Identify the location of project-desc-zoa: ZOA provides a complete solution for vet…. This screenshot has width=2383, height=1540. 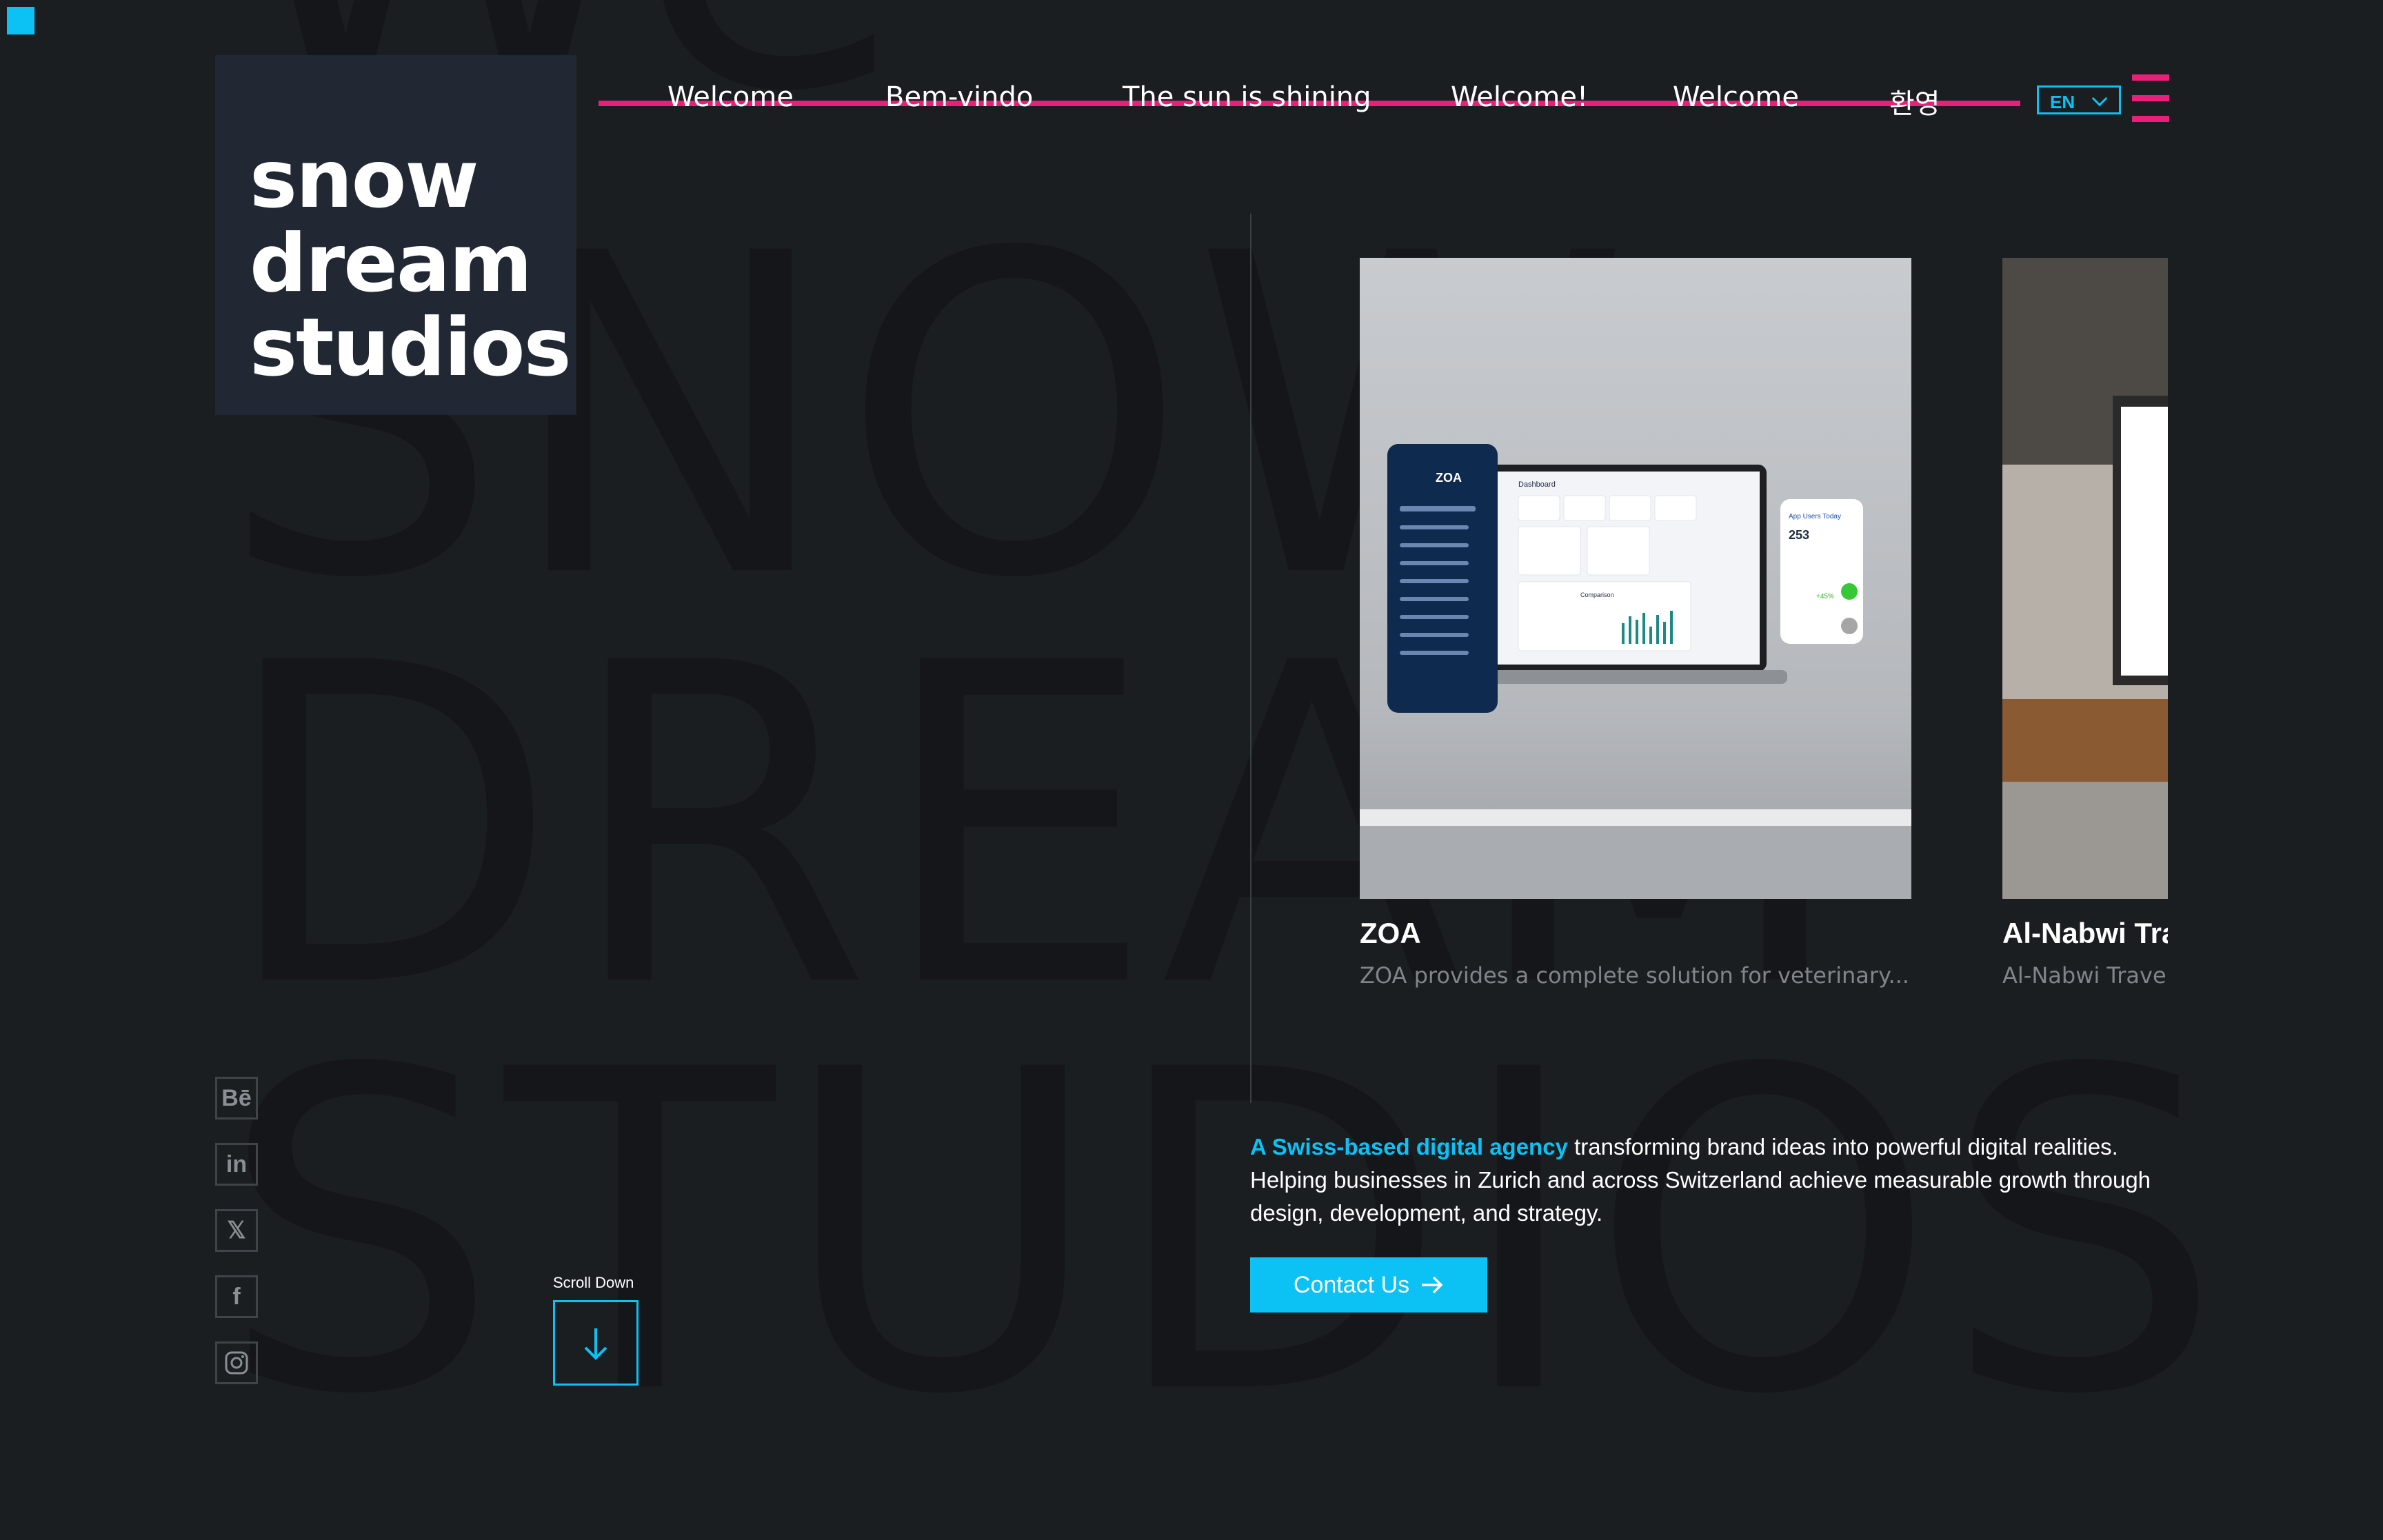
(1634, 976).